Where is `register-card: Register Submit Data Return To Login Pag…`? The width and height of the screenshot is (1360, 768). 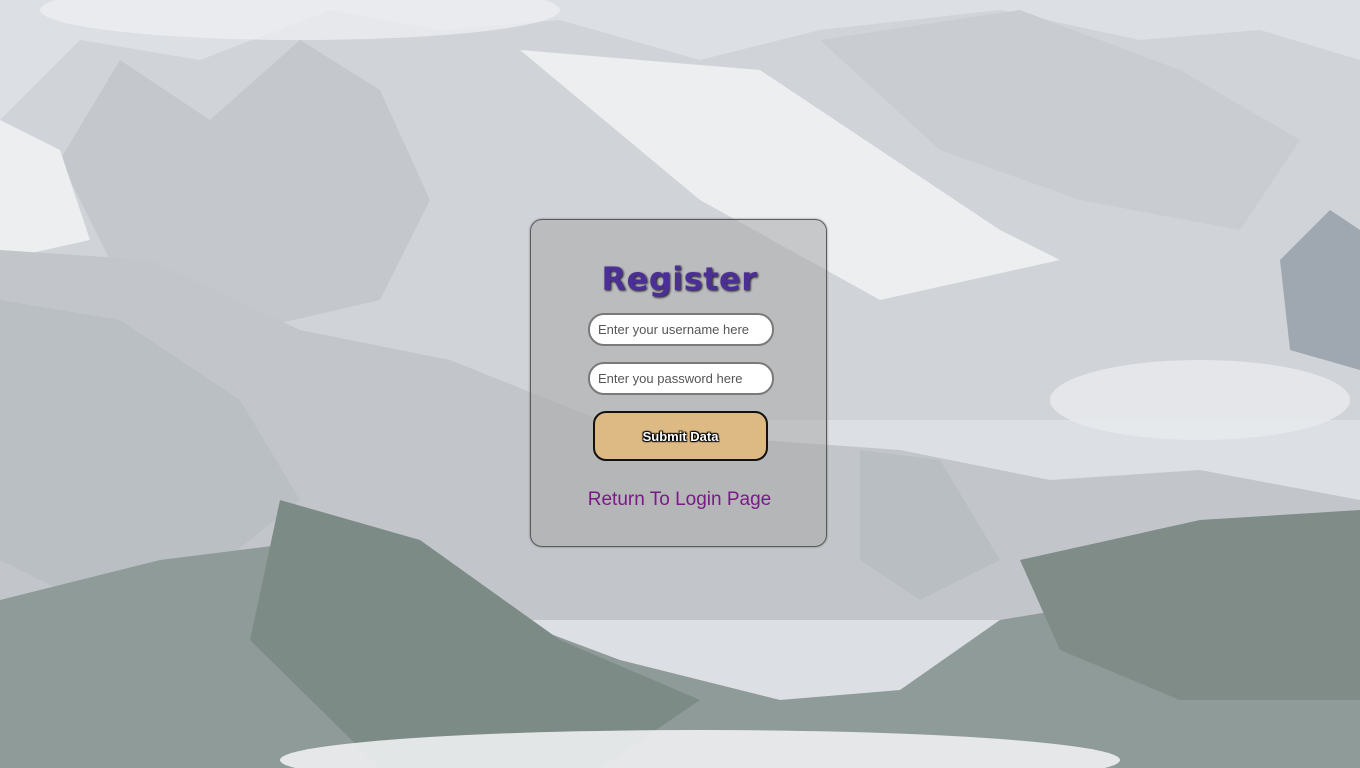
register-card: Register Submit Data Return To Login Pag… is located at coordinates (678, 383).